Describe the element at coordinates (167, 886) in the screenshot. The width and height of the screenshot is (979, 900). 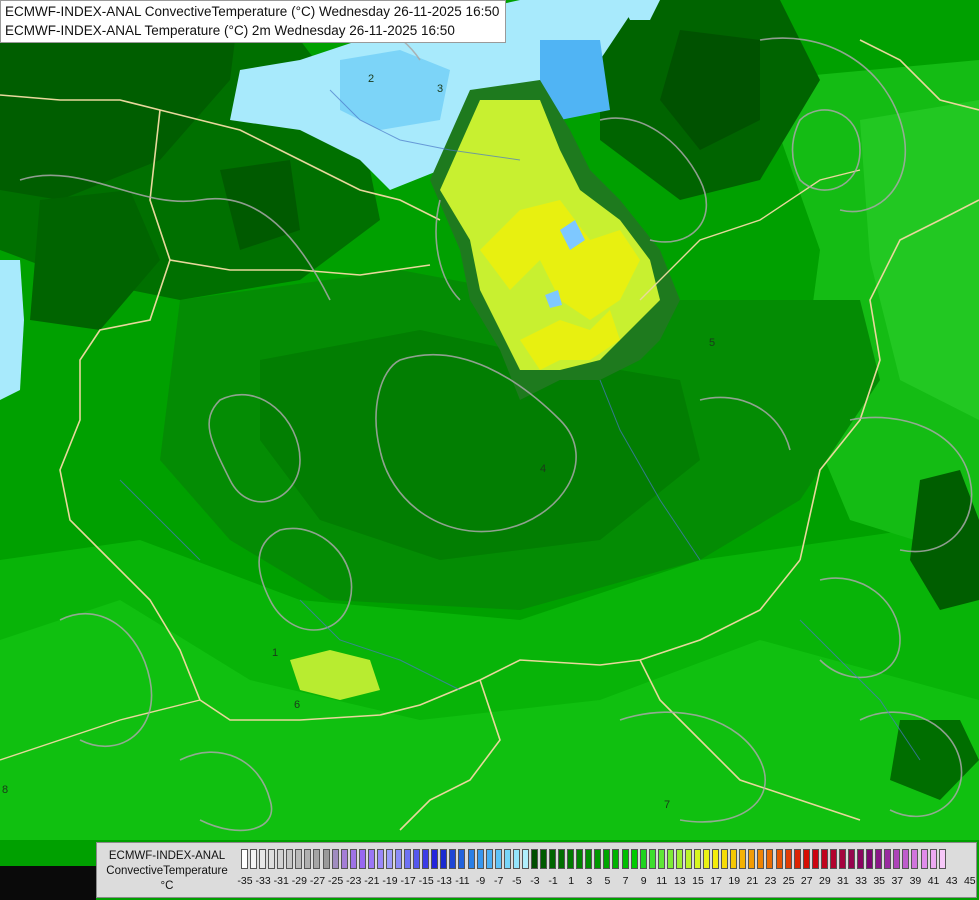
I see `legend-unit-label: °C` at that location.